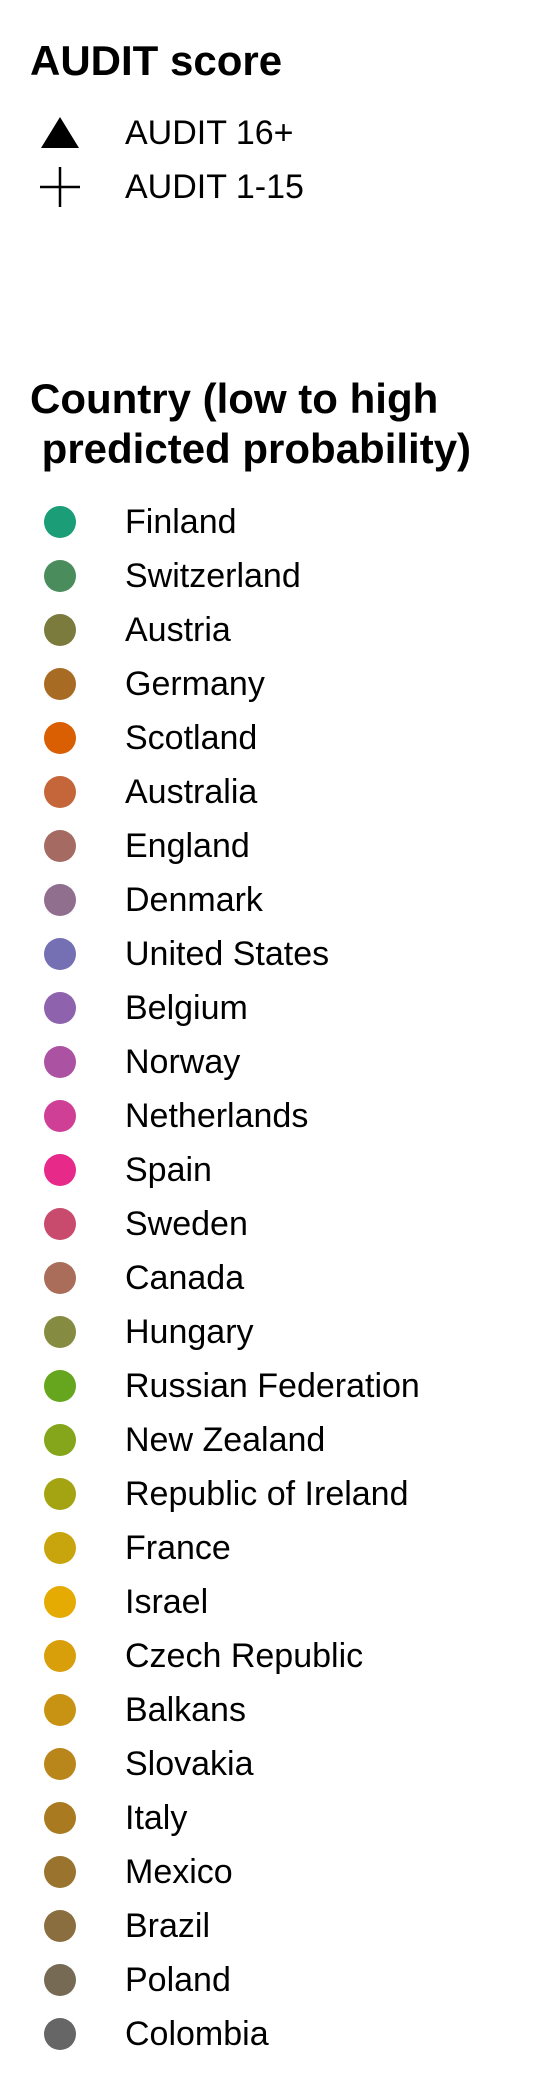 The height and width of the screenshot is (2100, 540). I want to click on legend-item-label: Sweden, so click(186, 1224).